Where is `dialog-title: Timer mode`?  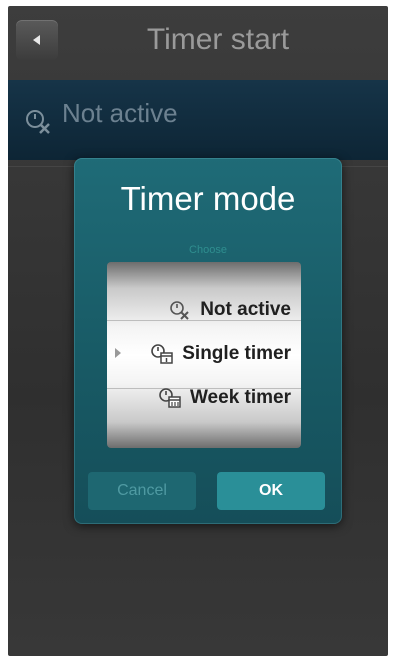
dialog-title: Timer mode is located at coordinates (208, 198).